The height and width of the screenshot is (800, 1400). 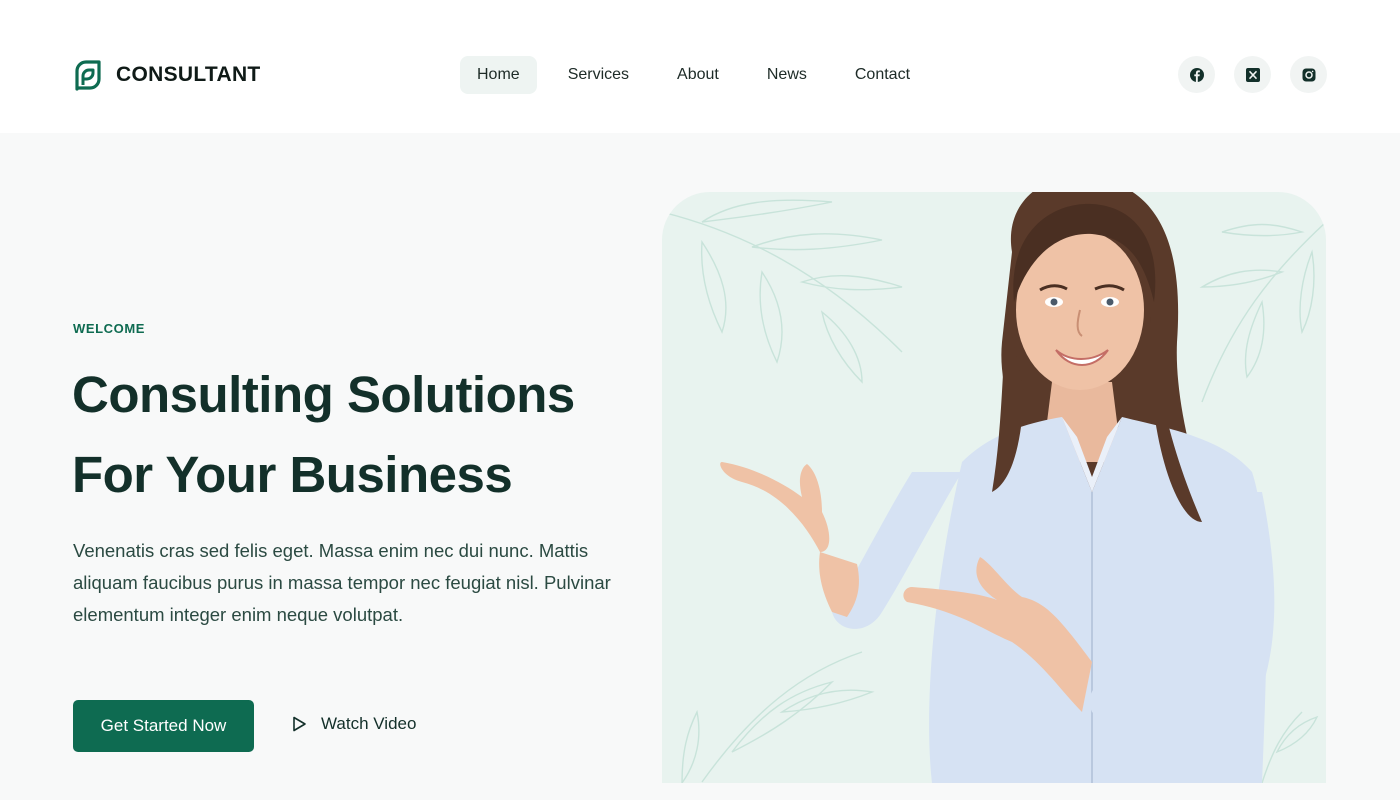 What do you see at coordinates (109, 328) in the screenshot?
I see `hero-eyebrow: WELCOME` at bounding box center [109, 328].